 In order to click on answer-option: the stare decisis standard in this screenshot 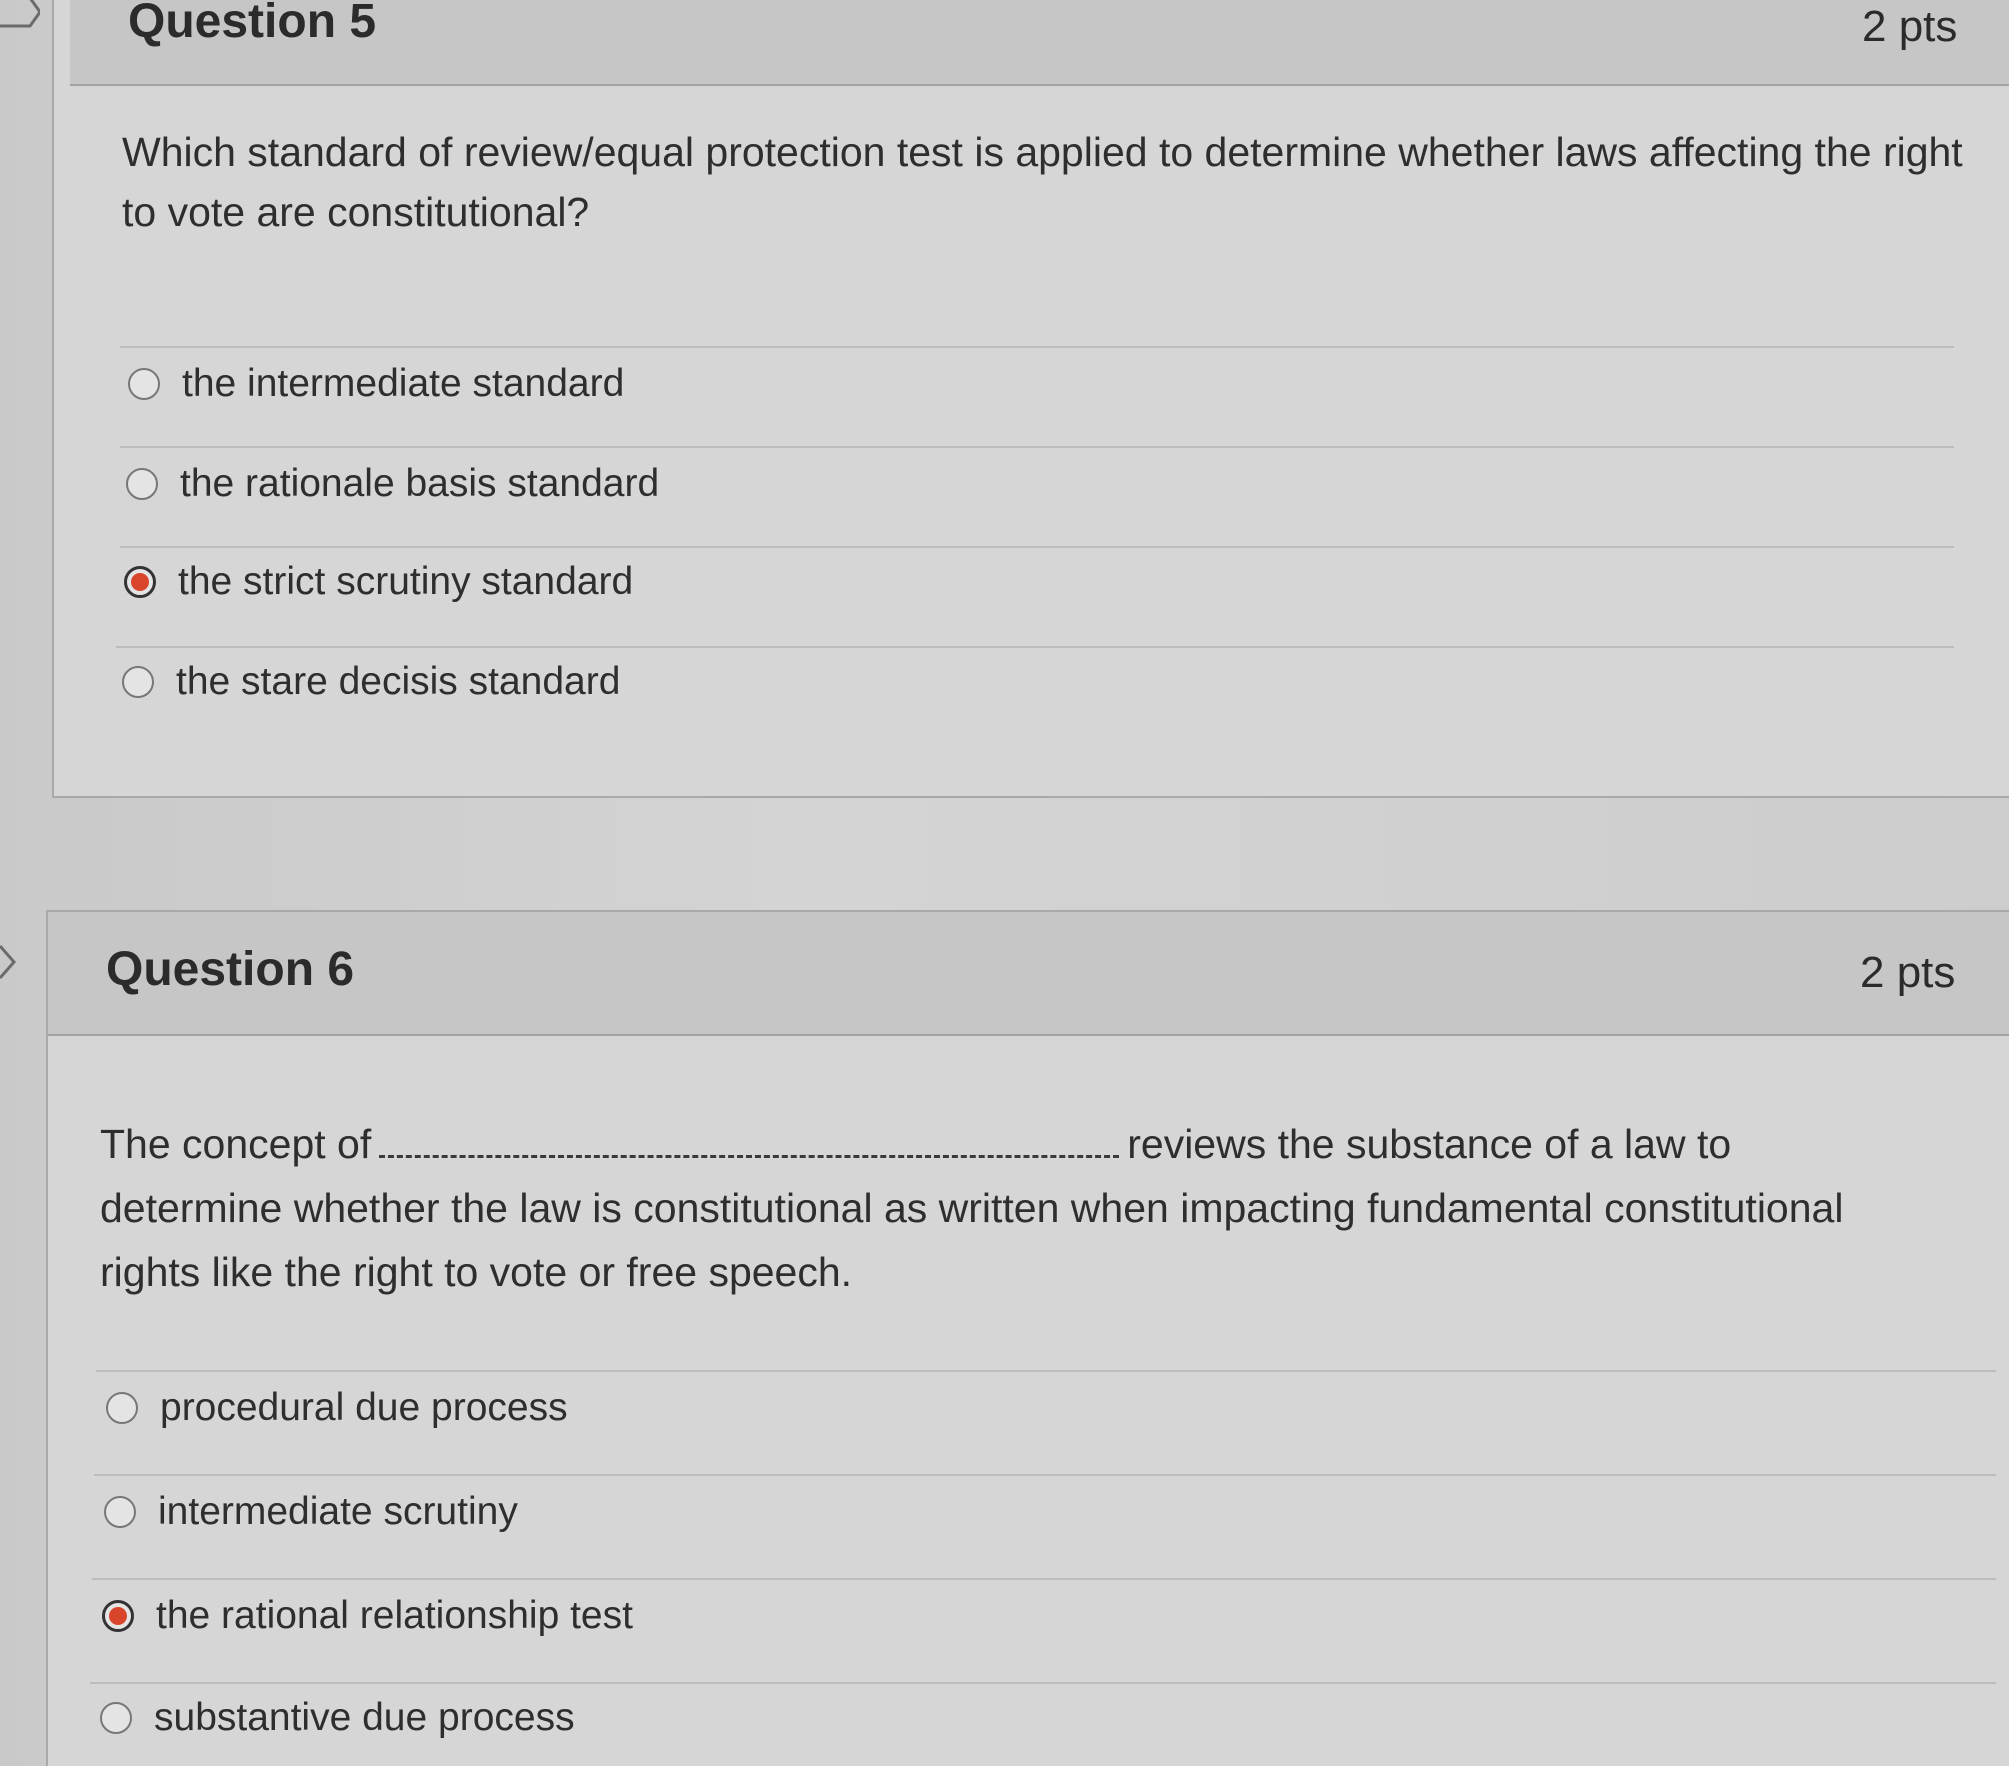, I will do `click(371, 682)`.